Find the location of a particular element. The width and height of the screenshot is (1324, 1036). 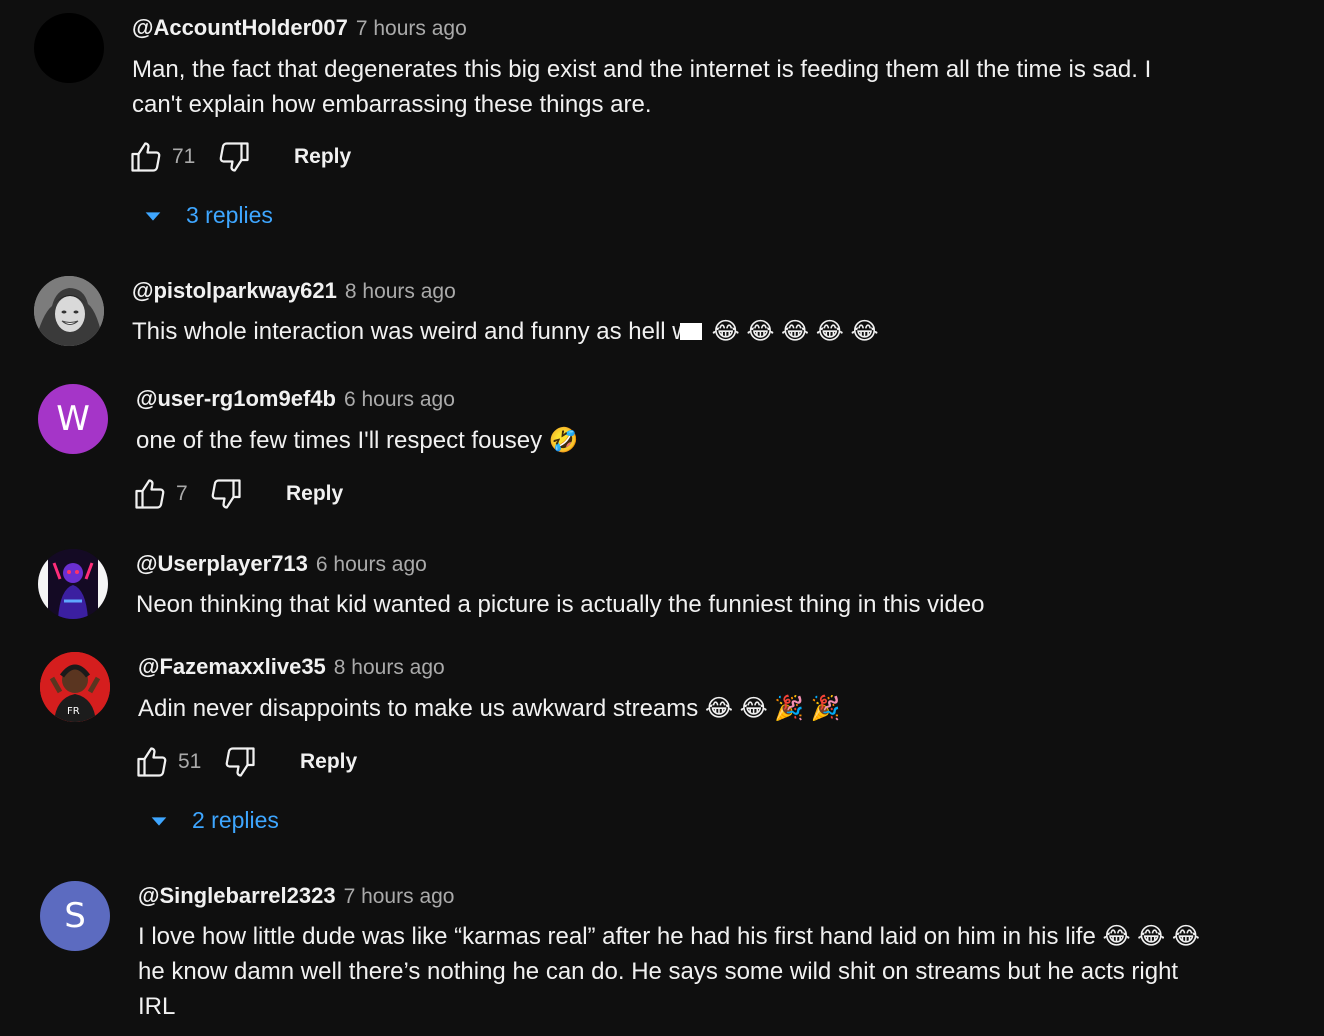

avatar: S is located at coordinates (75, 916).